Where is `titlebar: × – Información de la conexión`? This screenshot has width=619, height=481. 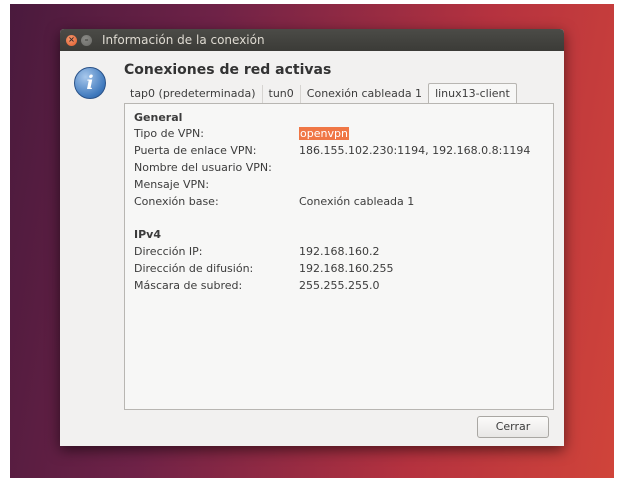 titlebar: × – Información de la conexión is located at coordinates (312, 40).